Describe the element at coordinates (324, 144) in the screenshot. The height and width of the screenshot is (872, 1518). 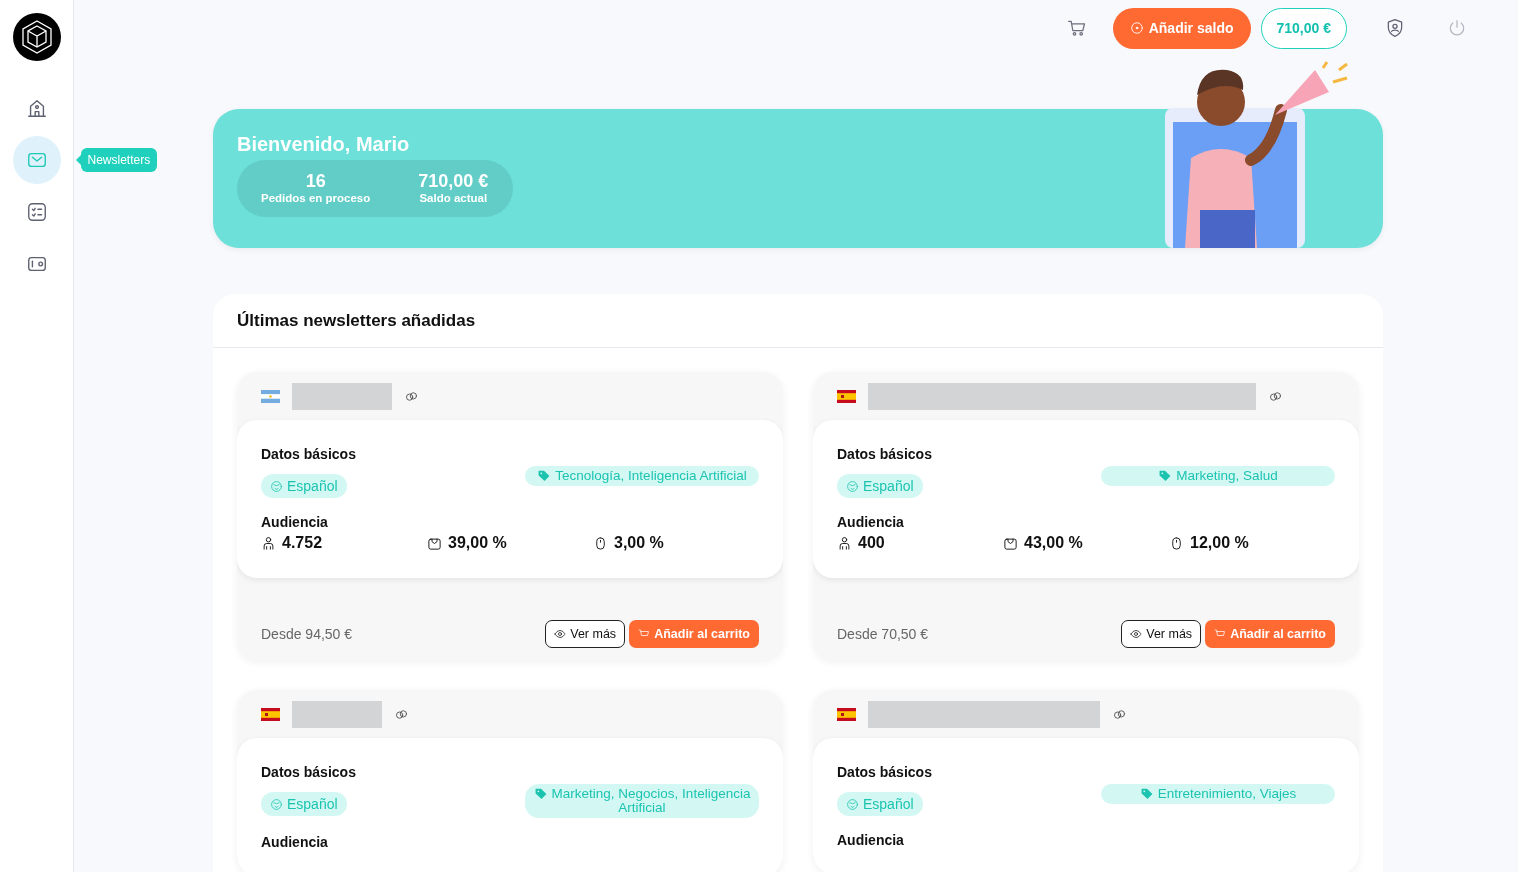
I see `welcome-title: Bienvenido, Mario` at that location.